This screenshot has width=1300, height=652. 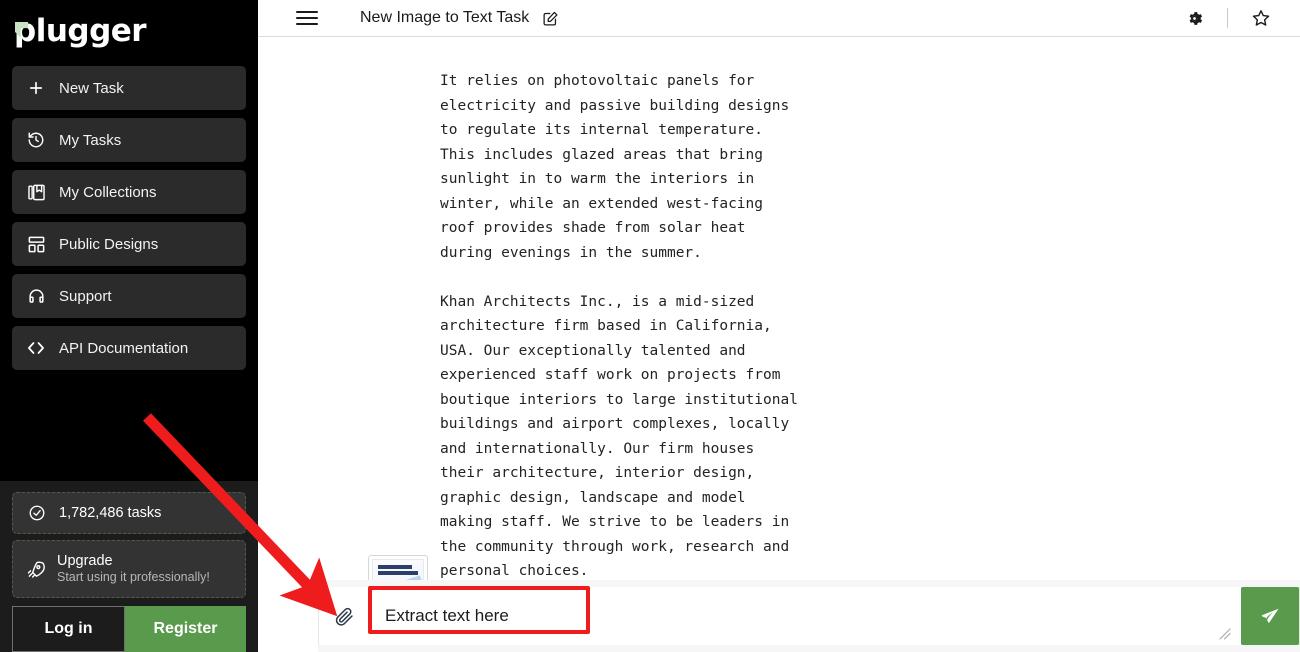 I want to click on sidebar-item-public-designs: Public Designs, so click(x=129, y=244).